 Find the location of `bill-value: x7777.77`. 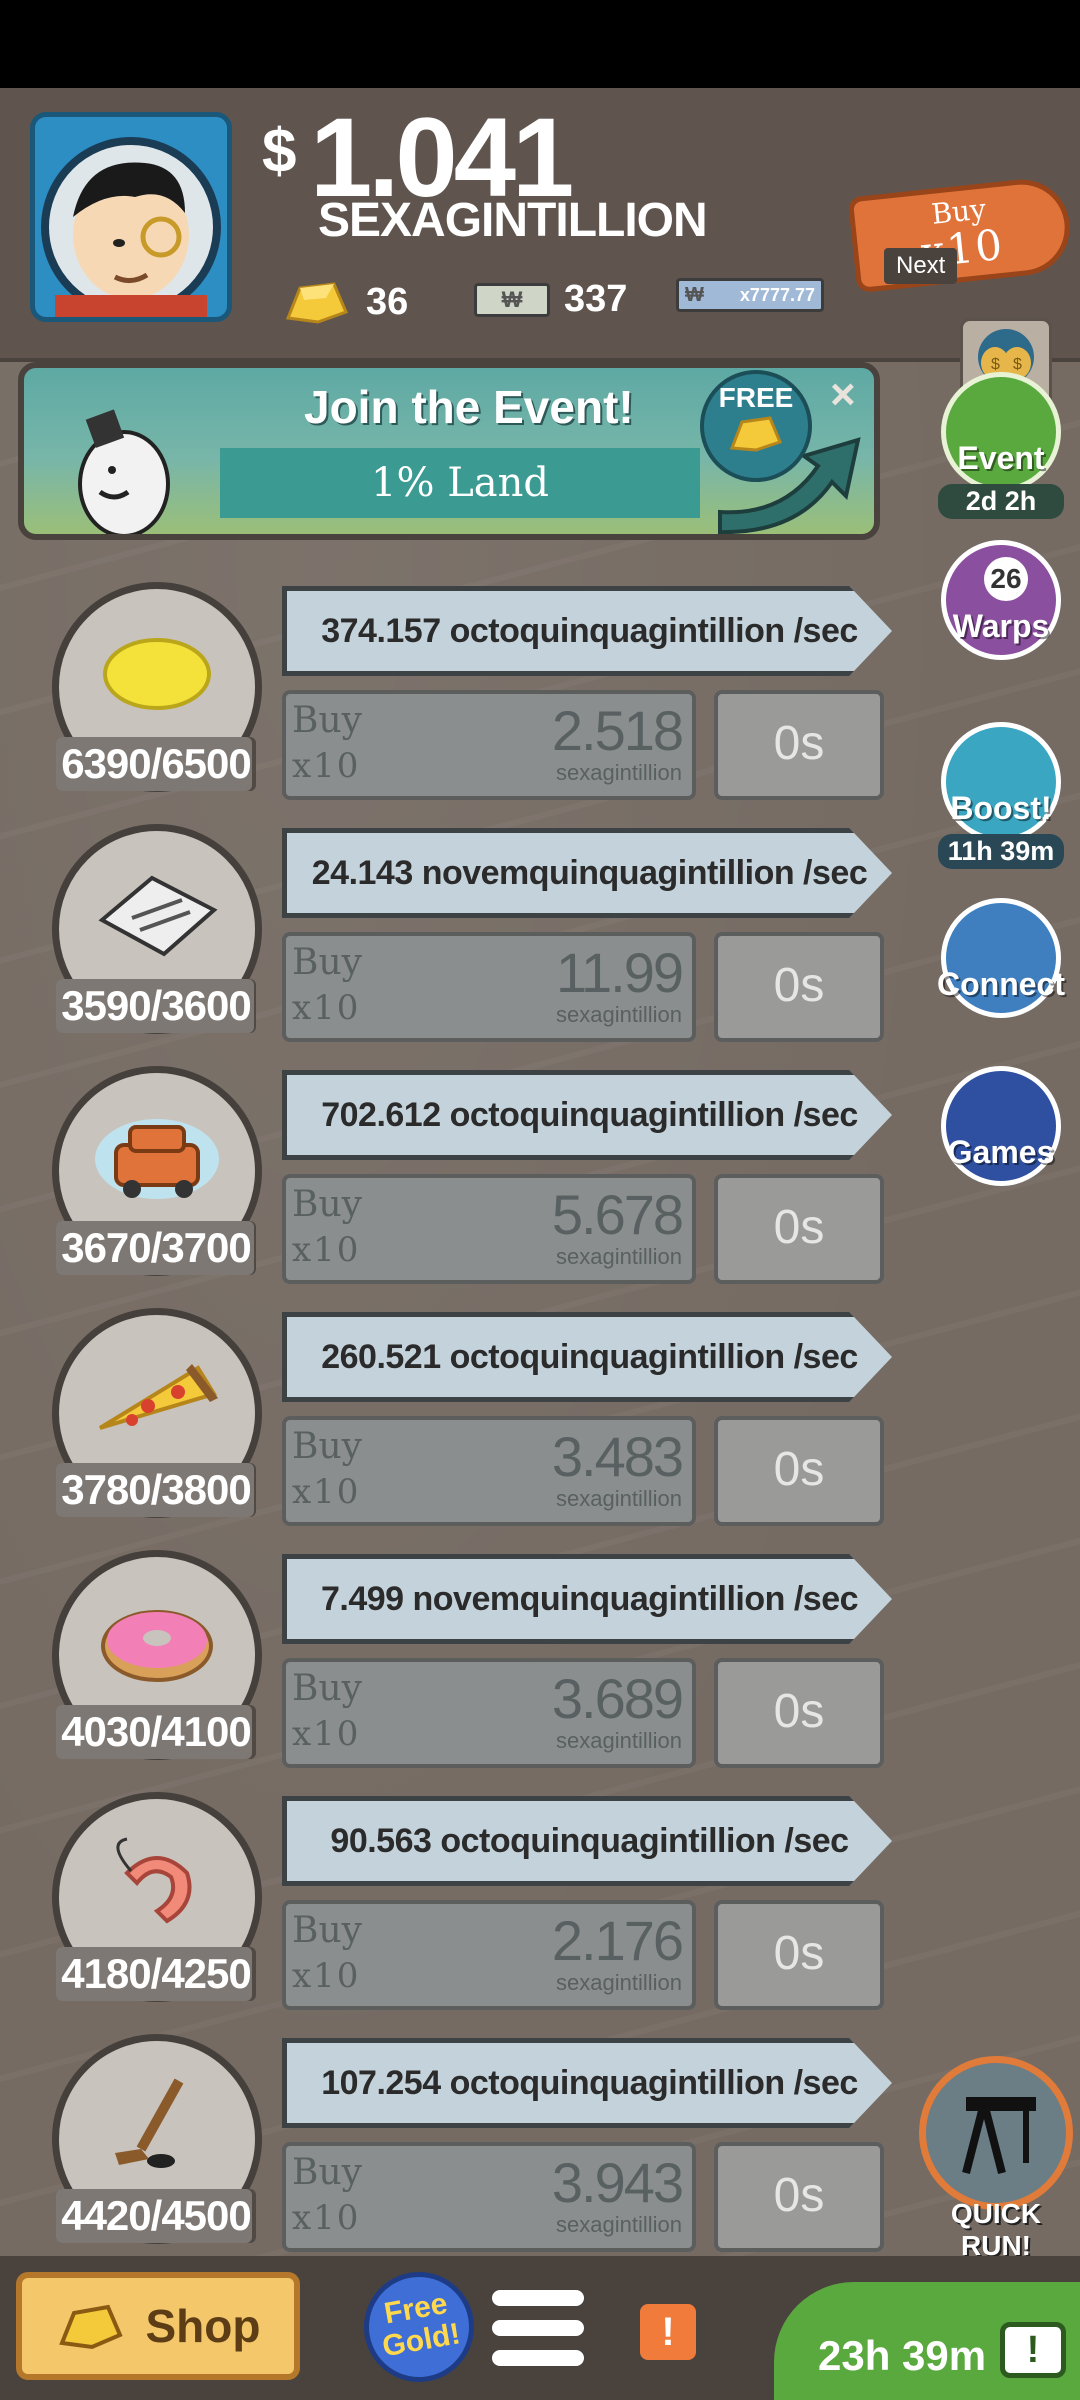

bill-value: x7777.77 is located at coordinates (777, 294).